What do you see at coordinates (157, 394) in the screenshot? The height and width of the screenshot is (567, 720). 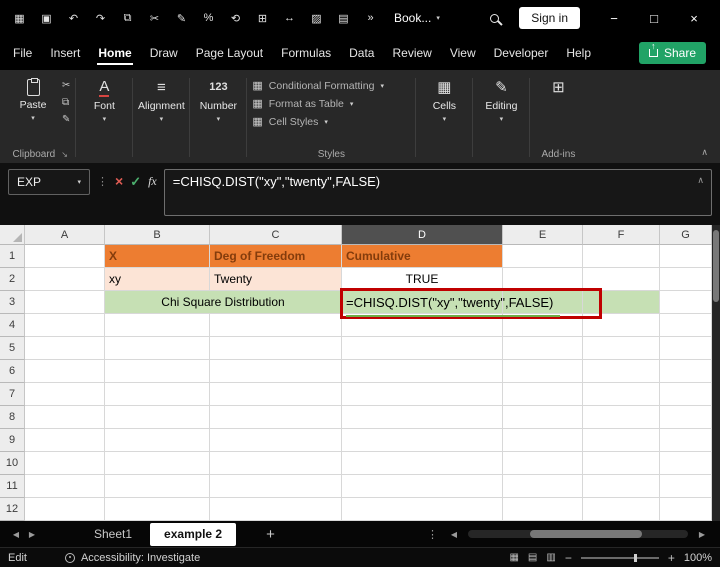 I see `cell-B7` at bounding box center [157, 394].